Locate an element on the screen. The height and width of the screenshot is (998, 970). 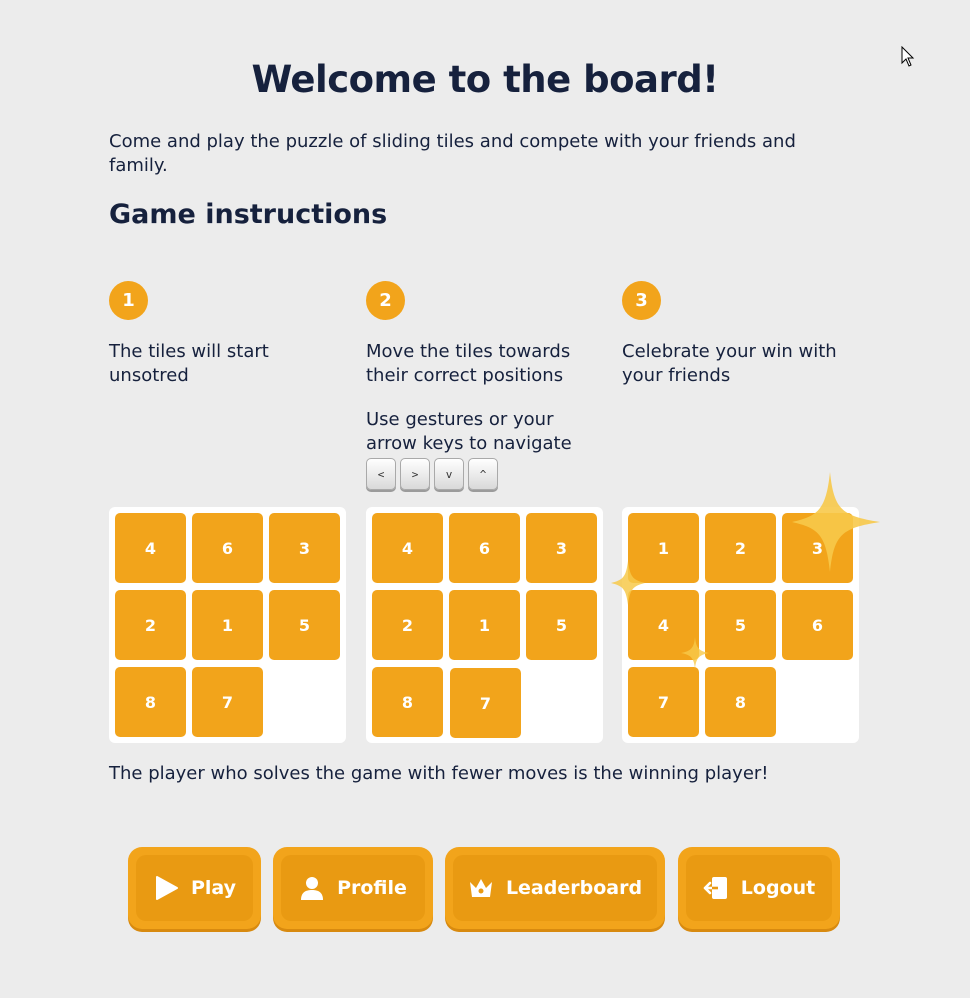
board-moving: 4 6 3 2 1 5 8 7 is located at coordinates (484, 625).